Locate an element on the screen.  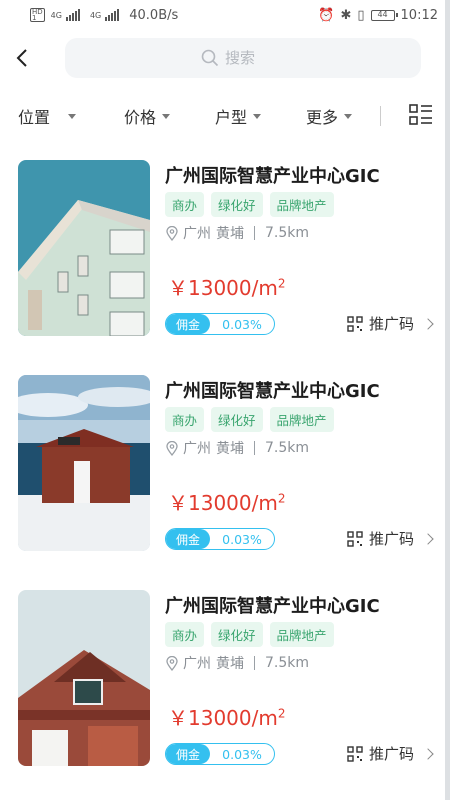
filter-location: 位置 is located at coordinates (47, 116).